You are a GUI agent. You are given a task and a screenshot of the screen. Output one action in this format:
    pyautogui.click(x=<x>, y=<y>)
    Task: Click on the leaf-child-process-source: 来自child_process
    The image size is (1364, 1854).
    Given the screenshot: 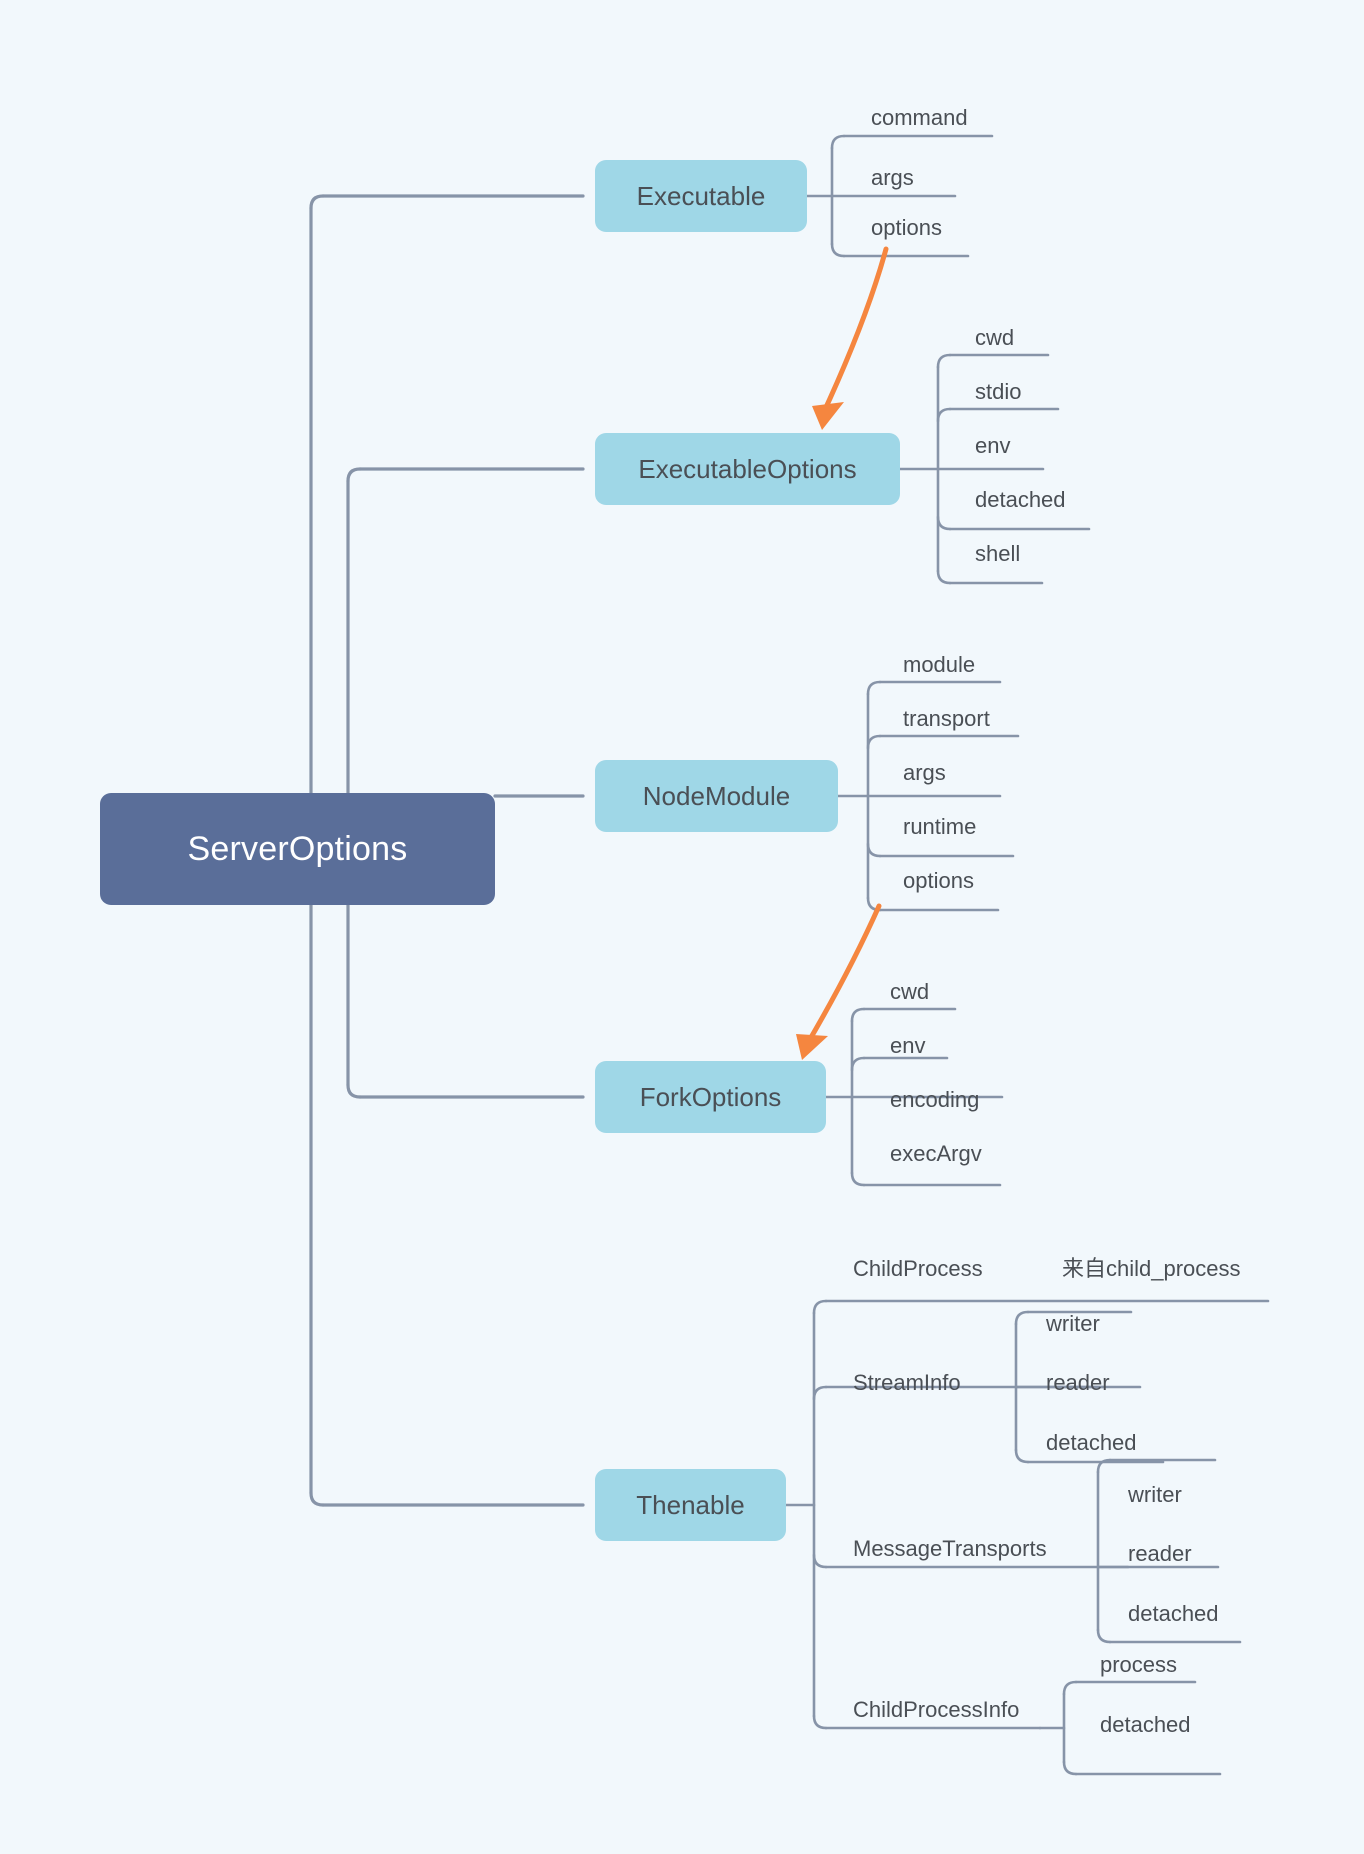 What is the action you would take?
    pyautogui.click(x=1151, y=1269)
    